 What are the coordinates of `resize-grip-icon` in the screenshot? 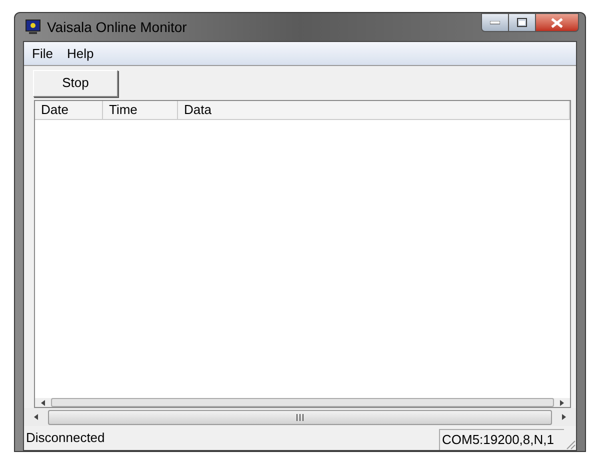 It's located at (570, 444).